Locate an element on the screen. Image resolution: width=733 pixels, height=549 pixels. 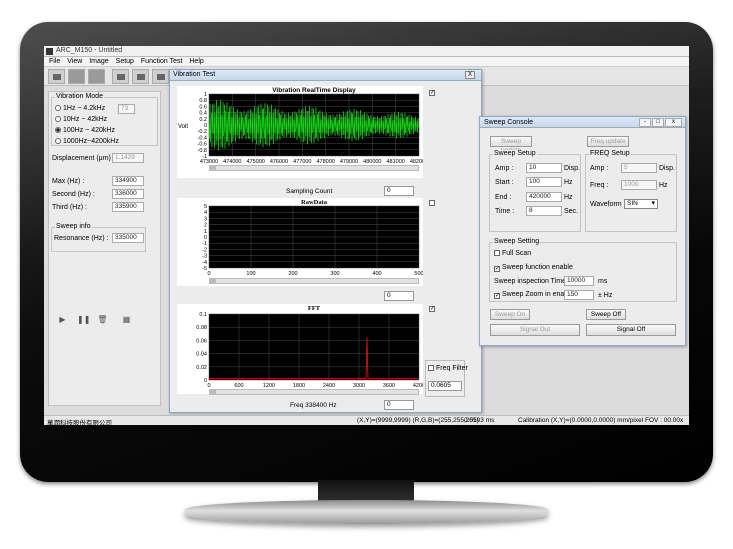
pause-icon: ❚❚ is located at coordinates (83, 319).